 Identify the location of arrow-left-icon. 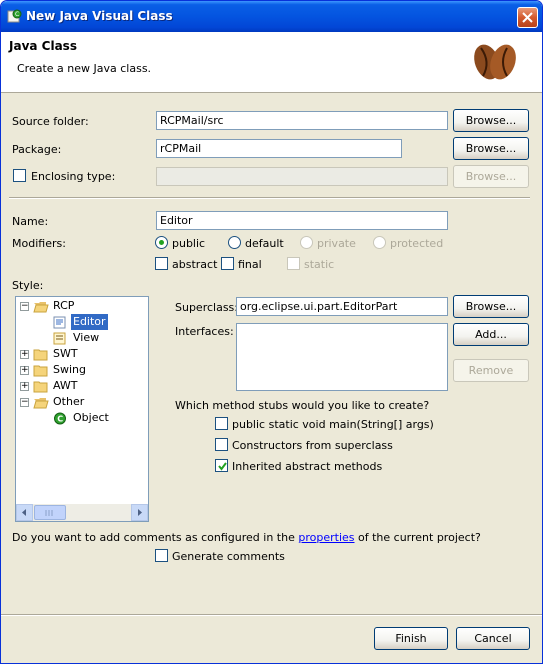
(24, 512).